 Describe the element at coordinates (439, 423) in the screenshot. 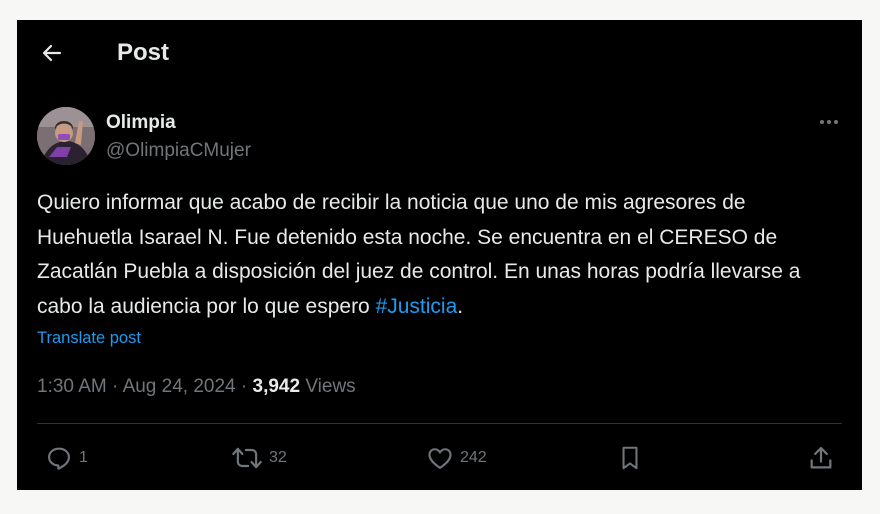

I see `divider` at that location.